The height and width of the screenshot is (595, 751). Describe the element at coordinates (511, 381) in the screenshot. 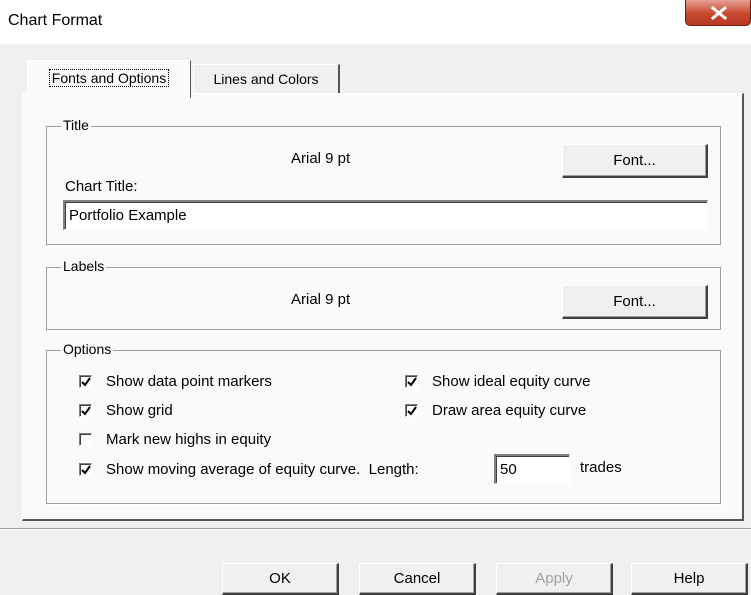

I see `checkbox-label: Show ideal equity curve` at that location.